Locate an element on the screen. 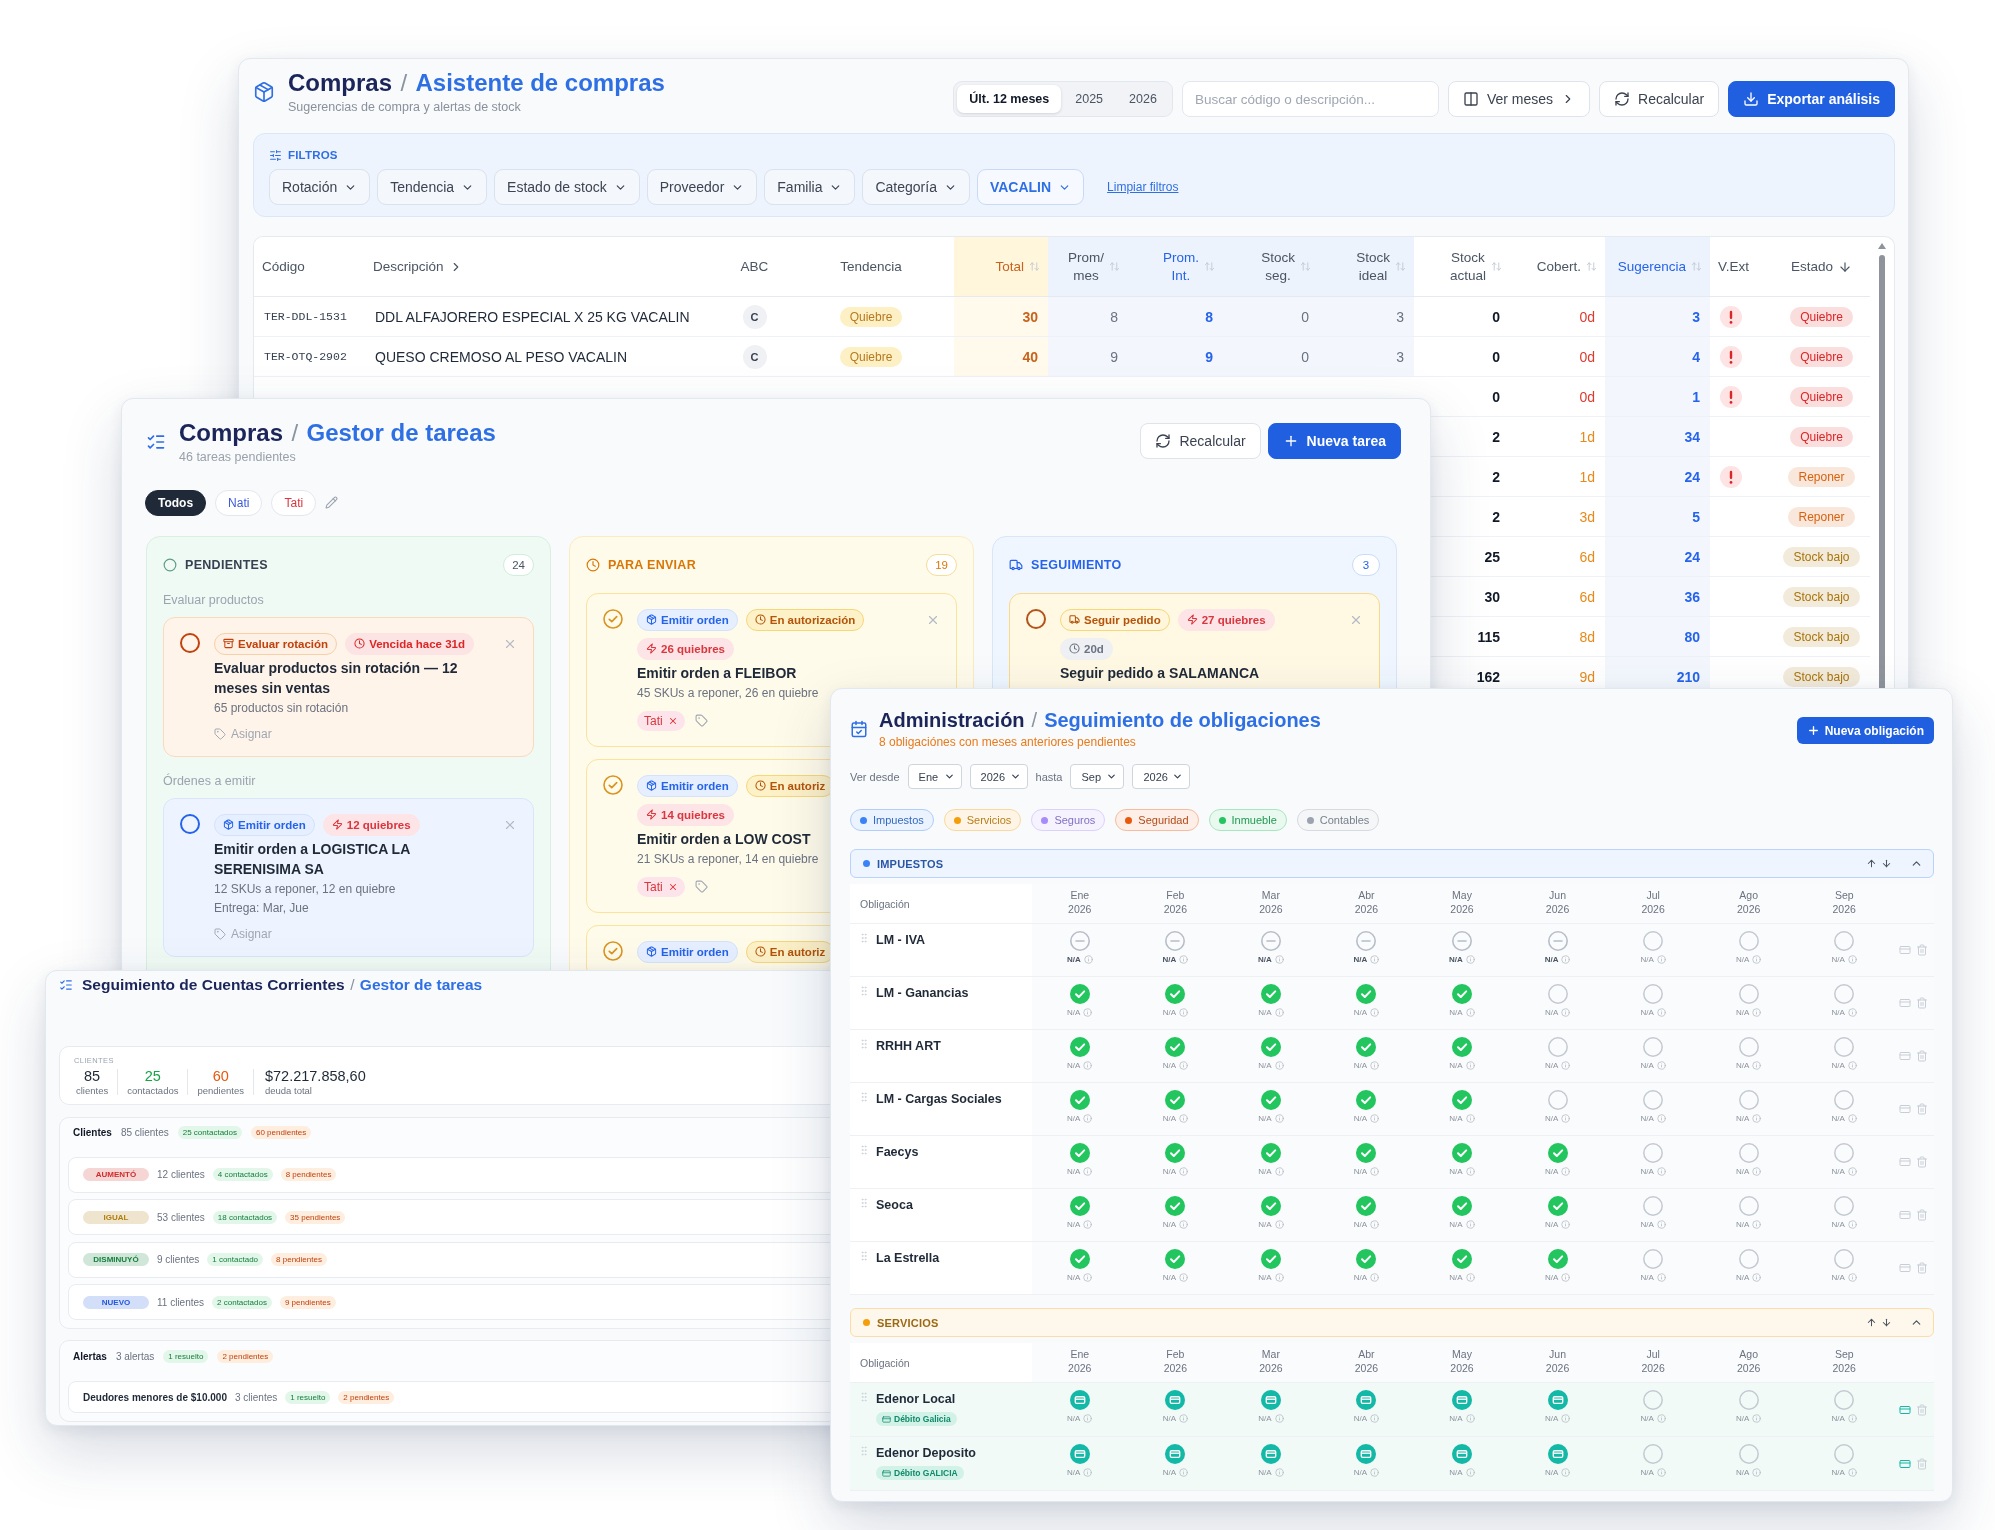  circle-icon is located at coordinates (190, 823).